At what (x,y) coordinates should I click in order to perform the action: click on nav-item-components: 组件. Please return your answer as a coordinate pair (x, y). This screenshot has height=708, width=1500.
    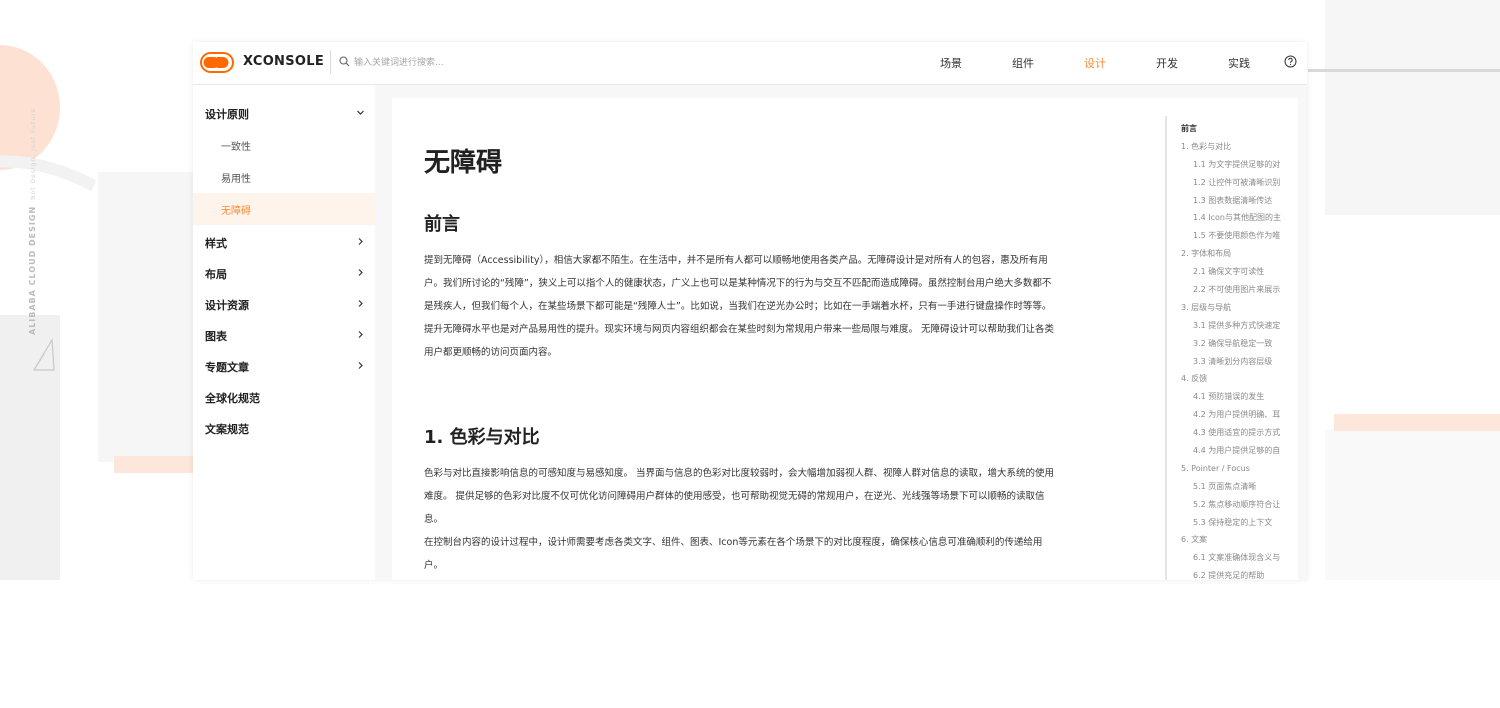
    Looking at the image, I should click on (1023, 63).